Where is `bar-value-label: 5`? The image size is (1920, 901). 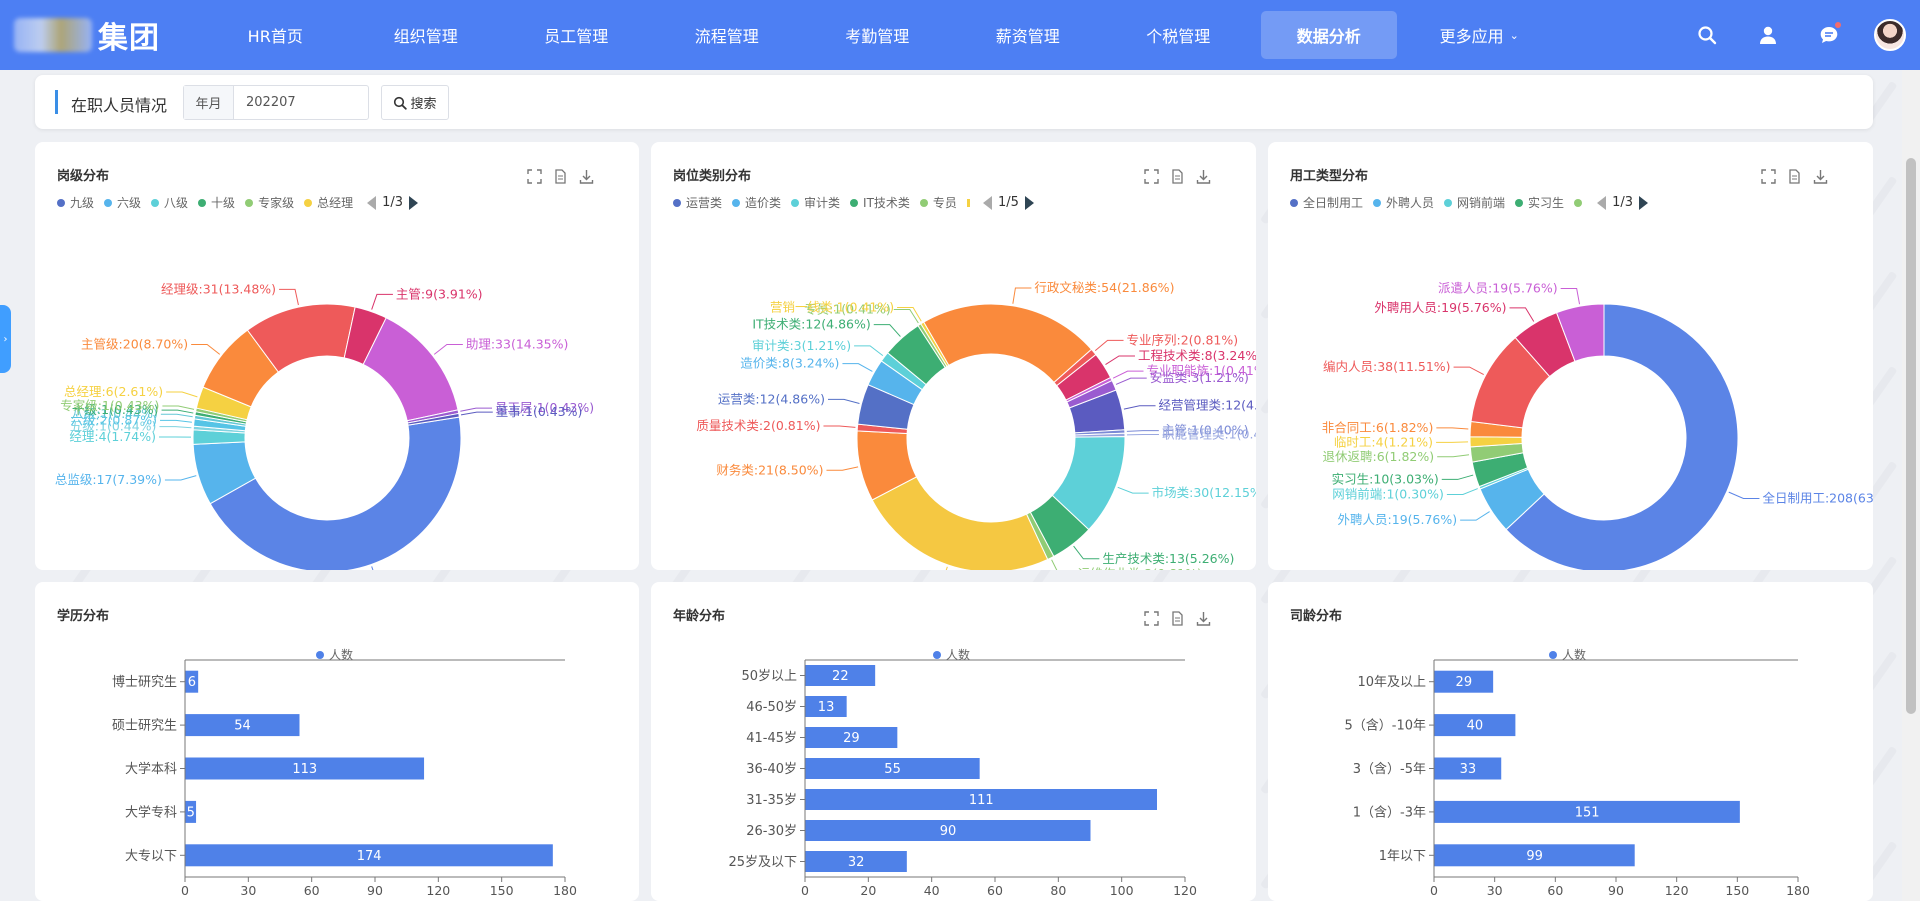
bar-value-label: 5 is located at coordinates (191, 812).